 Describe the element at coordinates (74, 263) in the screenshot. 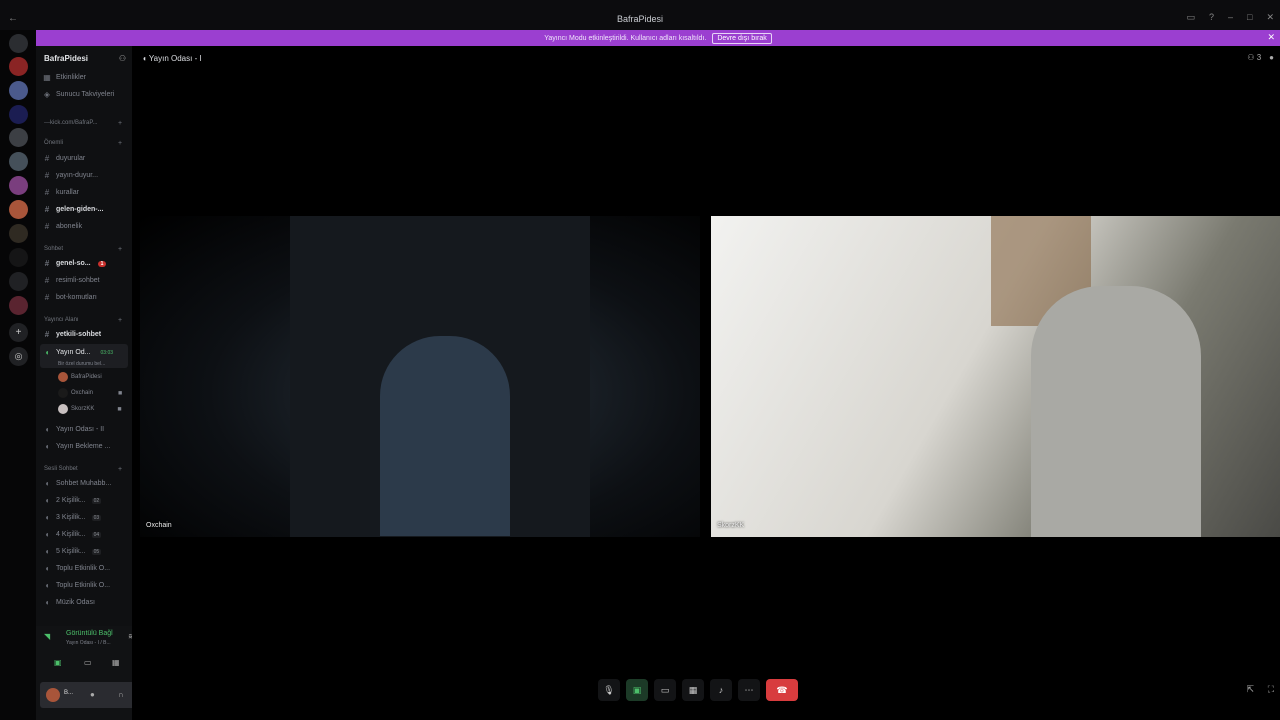

I see `channel-genel-sohbet: # genel-so... 1` at that location.